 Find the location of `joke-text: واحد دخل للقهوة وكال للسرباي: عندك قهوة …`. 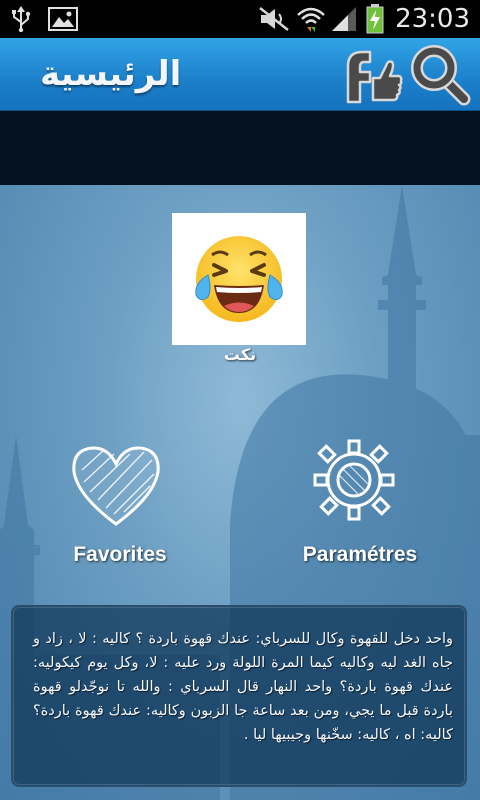

joke-text: واحد دخل للقهوة وكال للسرباي: عندك قهوة … is located at coordinates (243, 687).